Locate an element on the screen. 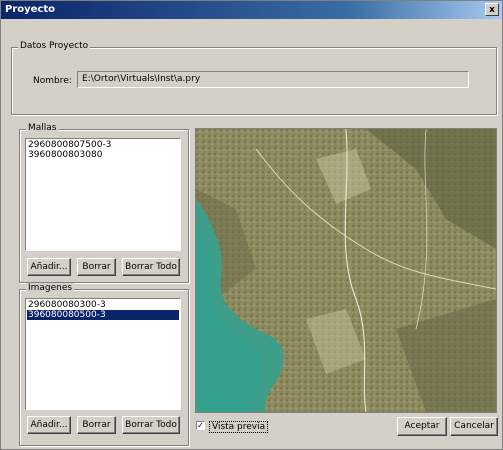 The image size is (503, 450). check-icon: ✓ is located at coordinates (200, 425).